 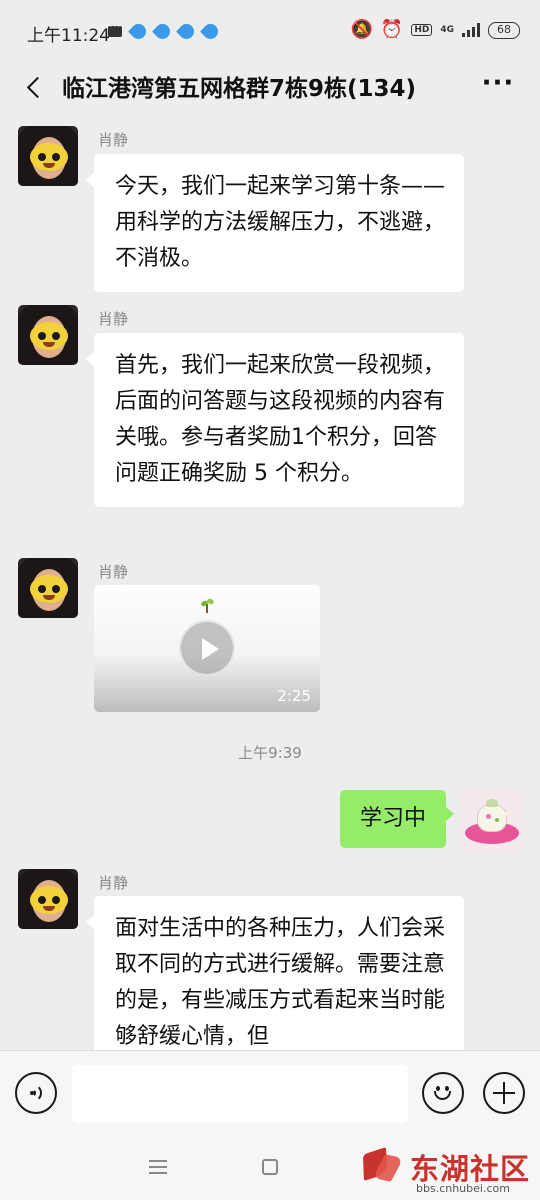 What do you see at coordinates (463, 1188) in the screenshot?
I see `watermark-url: bbs.cnhubei.com` at bounding box center [463, 1188].